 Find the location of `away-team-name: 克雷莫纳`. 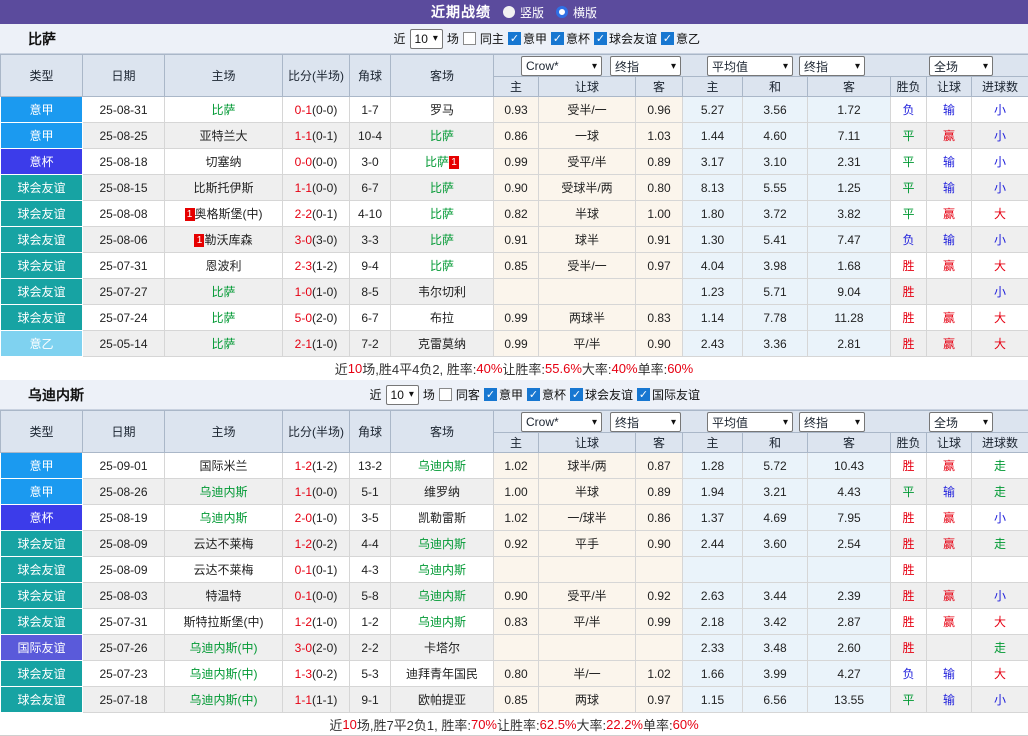

away-team-name: 克雷莫纳 is located at coordinates (442, 344).